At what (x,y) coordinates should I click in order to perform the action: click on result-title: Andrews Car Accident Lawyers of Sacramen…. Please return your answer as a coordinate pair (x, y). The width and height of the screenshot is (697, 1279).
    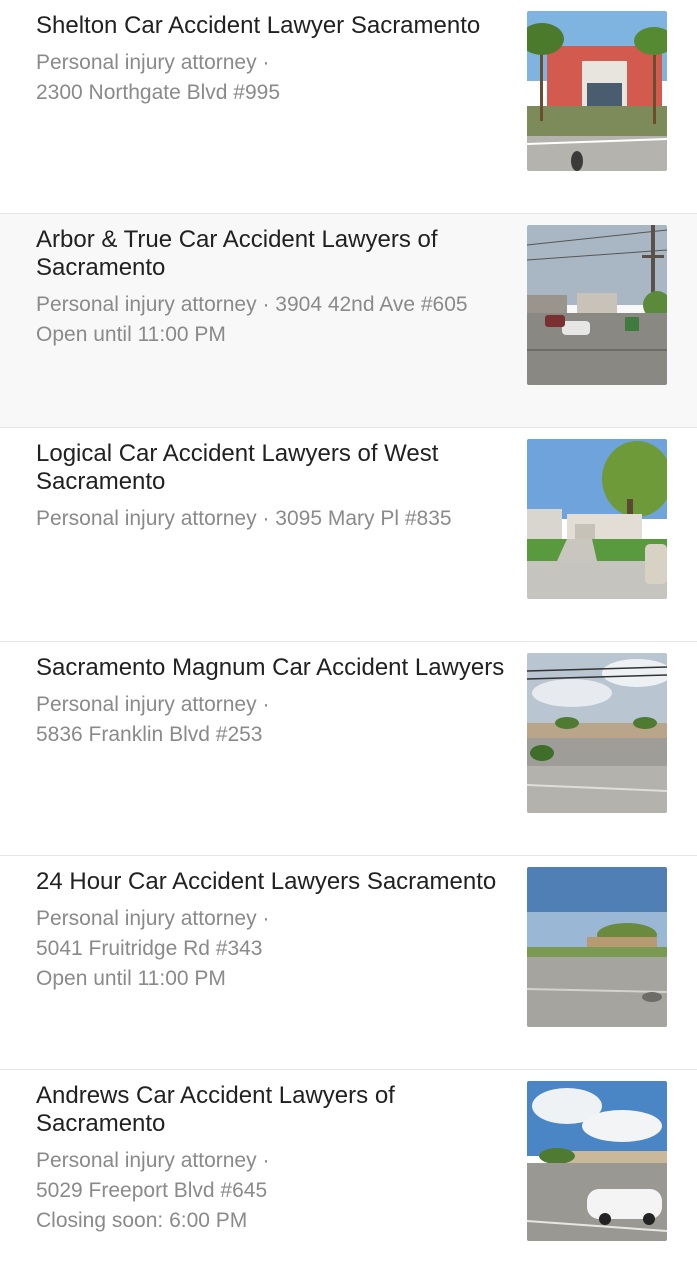
    Looking at the image, I should click on (271, 1110).